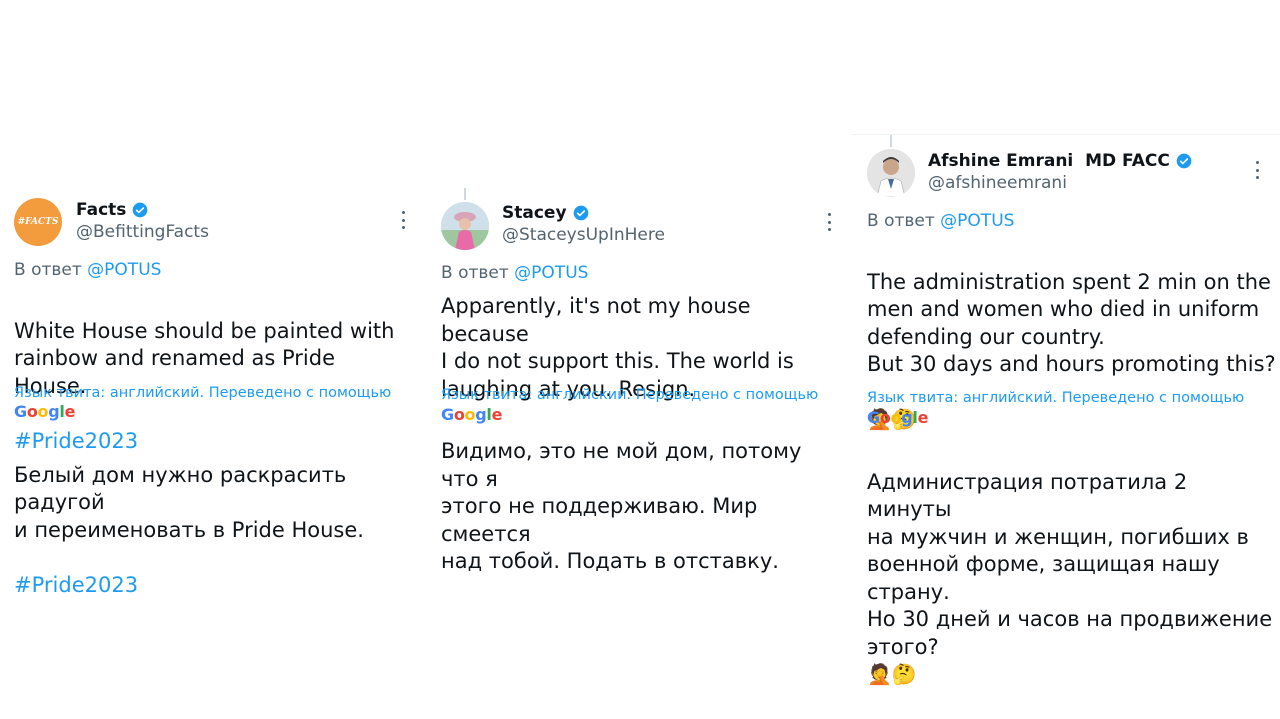  What do you see at coordinates (997, 183) in the screenshot?
I see `author-handle: @afshineemrani` at bounding box center [997, 183].